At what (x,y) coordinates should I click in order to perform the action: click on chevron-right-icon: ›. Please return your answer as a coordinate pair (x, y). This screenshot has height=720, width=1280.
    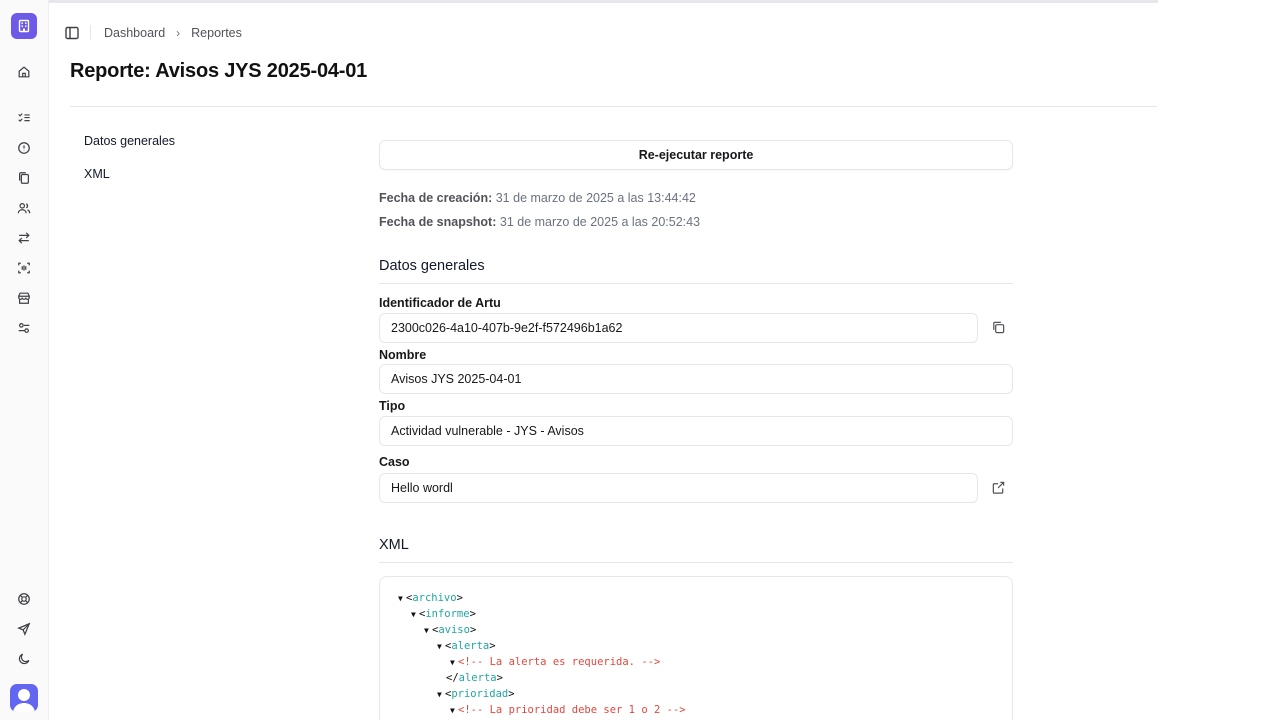
    Looking at the image, I should click on (178, 33).